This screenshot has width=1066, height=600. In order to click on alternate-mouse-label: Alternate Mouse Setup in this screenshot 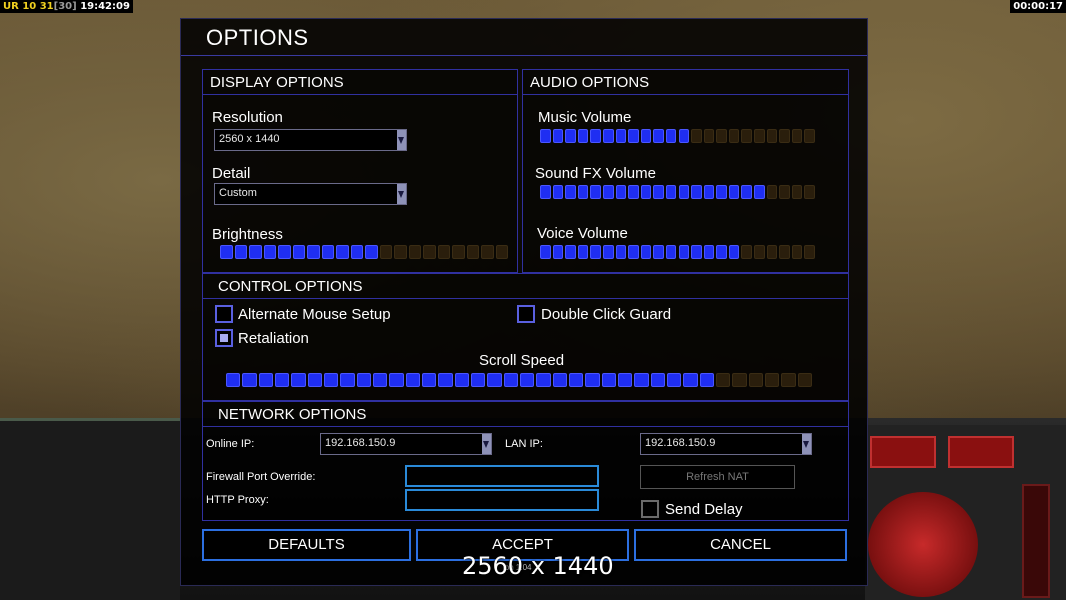, I will do `click(314, 314)`.